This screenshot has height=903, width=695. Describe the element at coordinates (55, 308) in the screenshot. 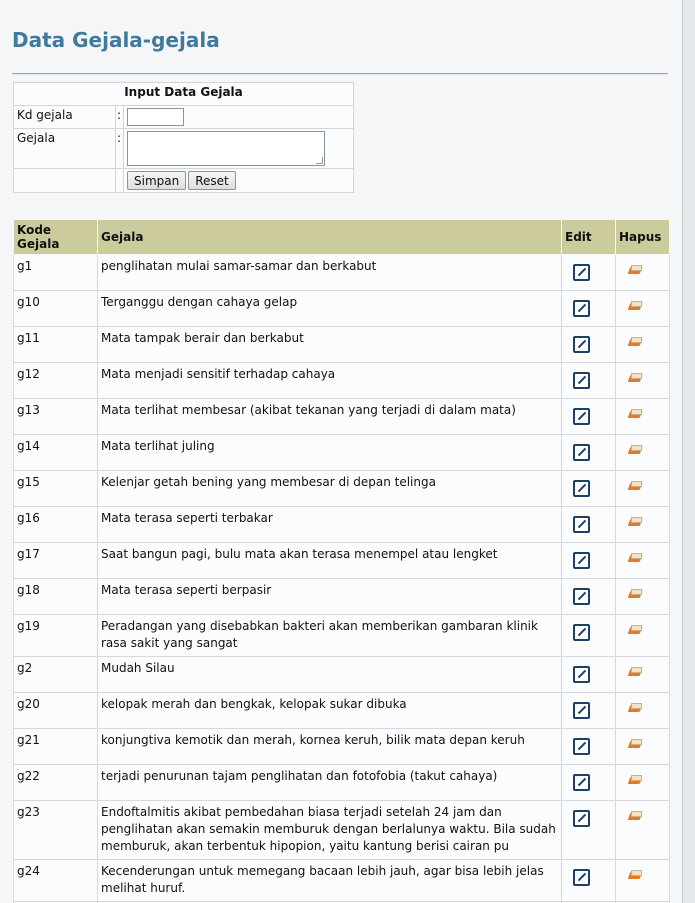

I see `kode-cell: g10` at that location.